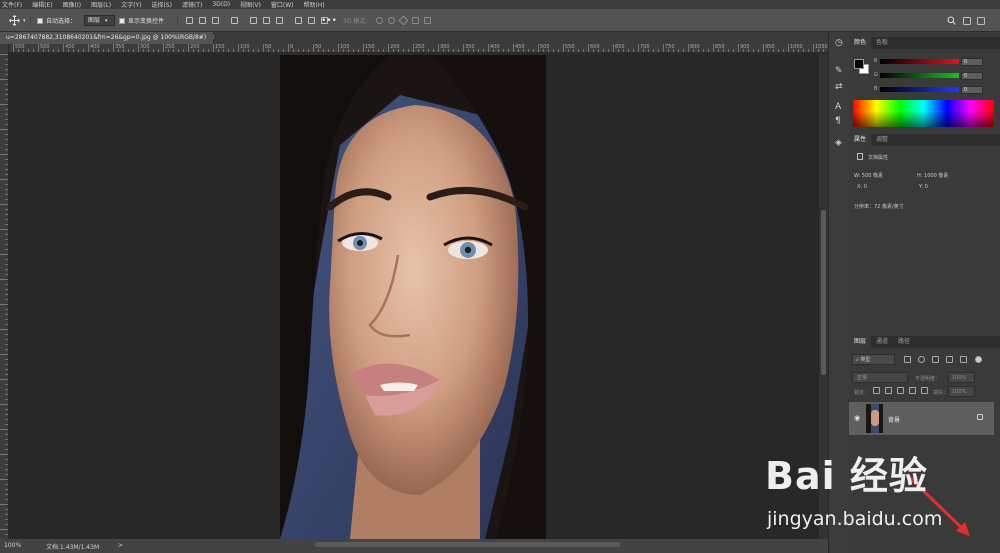  I want to click on align-vcenter-icon, so click(202, 20).